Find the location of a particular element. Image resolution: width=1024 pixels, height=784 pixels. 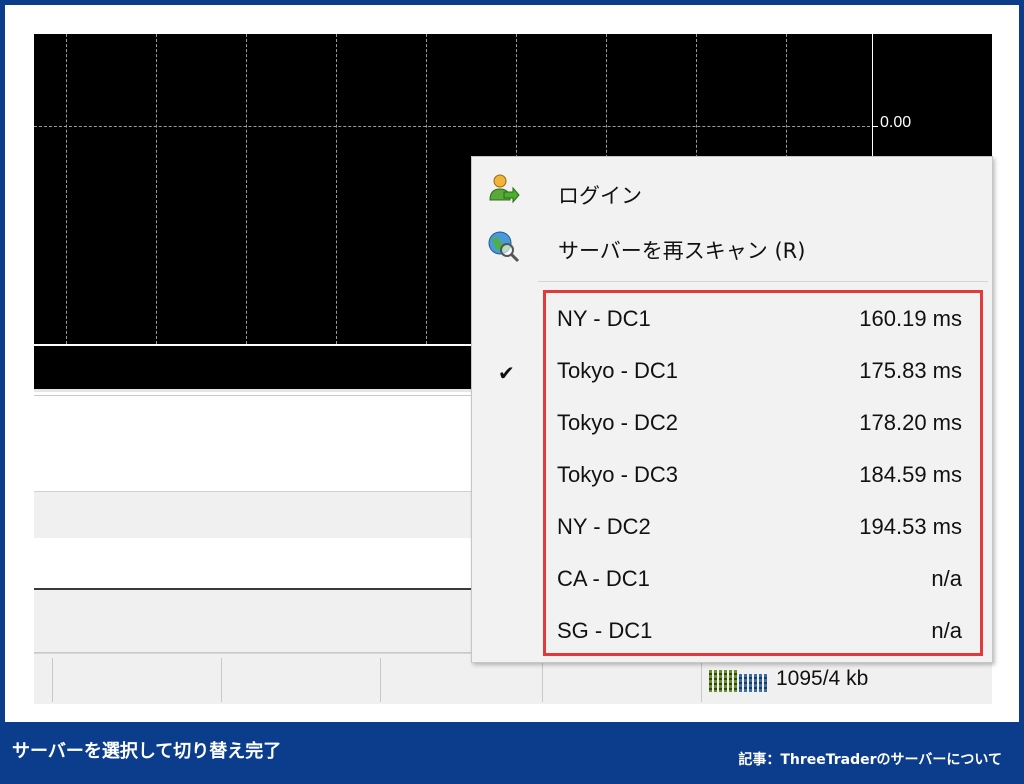

rescan-globe-icon is located at coordinates (503, 246).